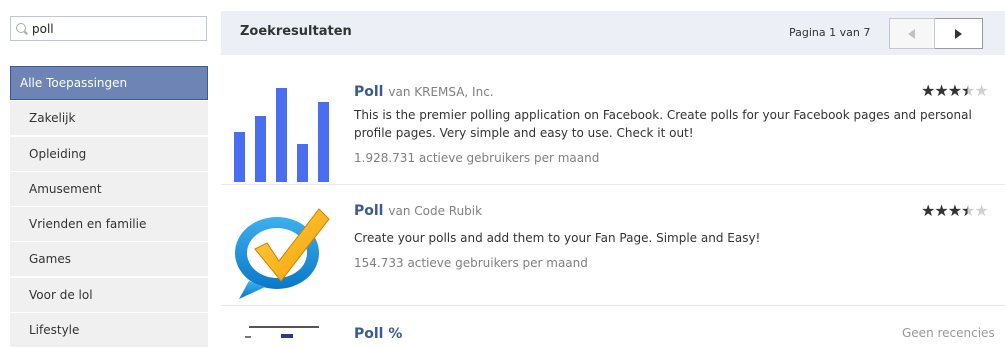 The width and height of the screenshot is (1005, 348). I want to click on sidebar-item-vrienden-en-familie: Vrienden en familie, so click(109, 224).